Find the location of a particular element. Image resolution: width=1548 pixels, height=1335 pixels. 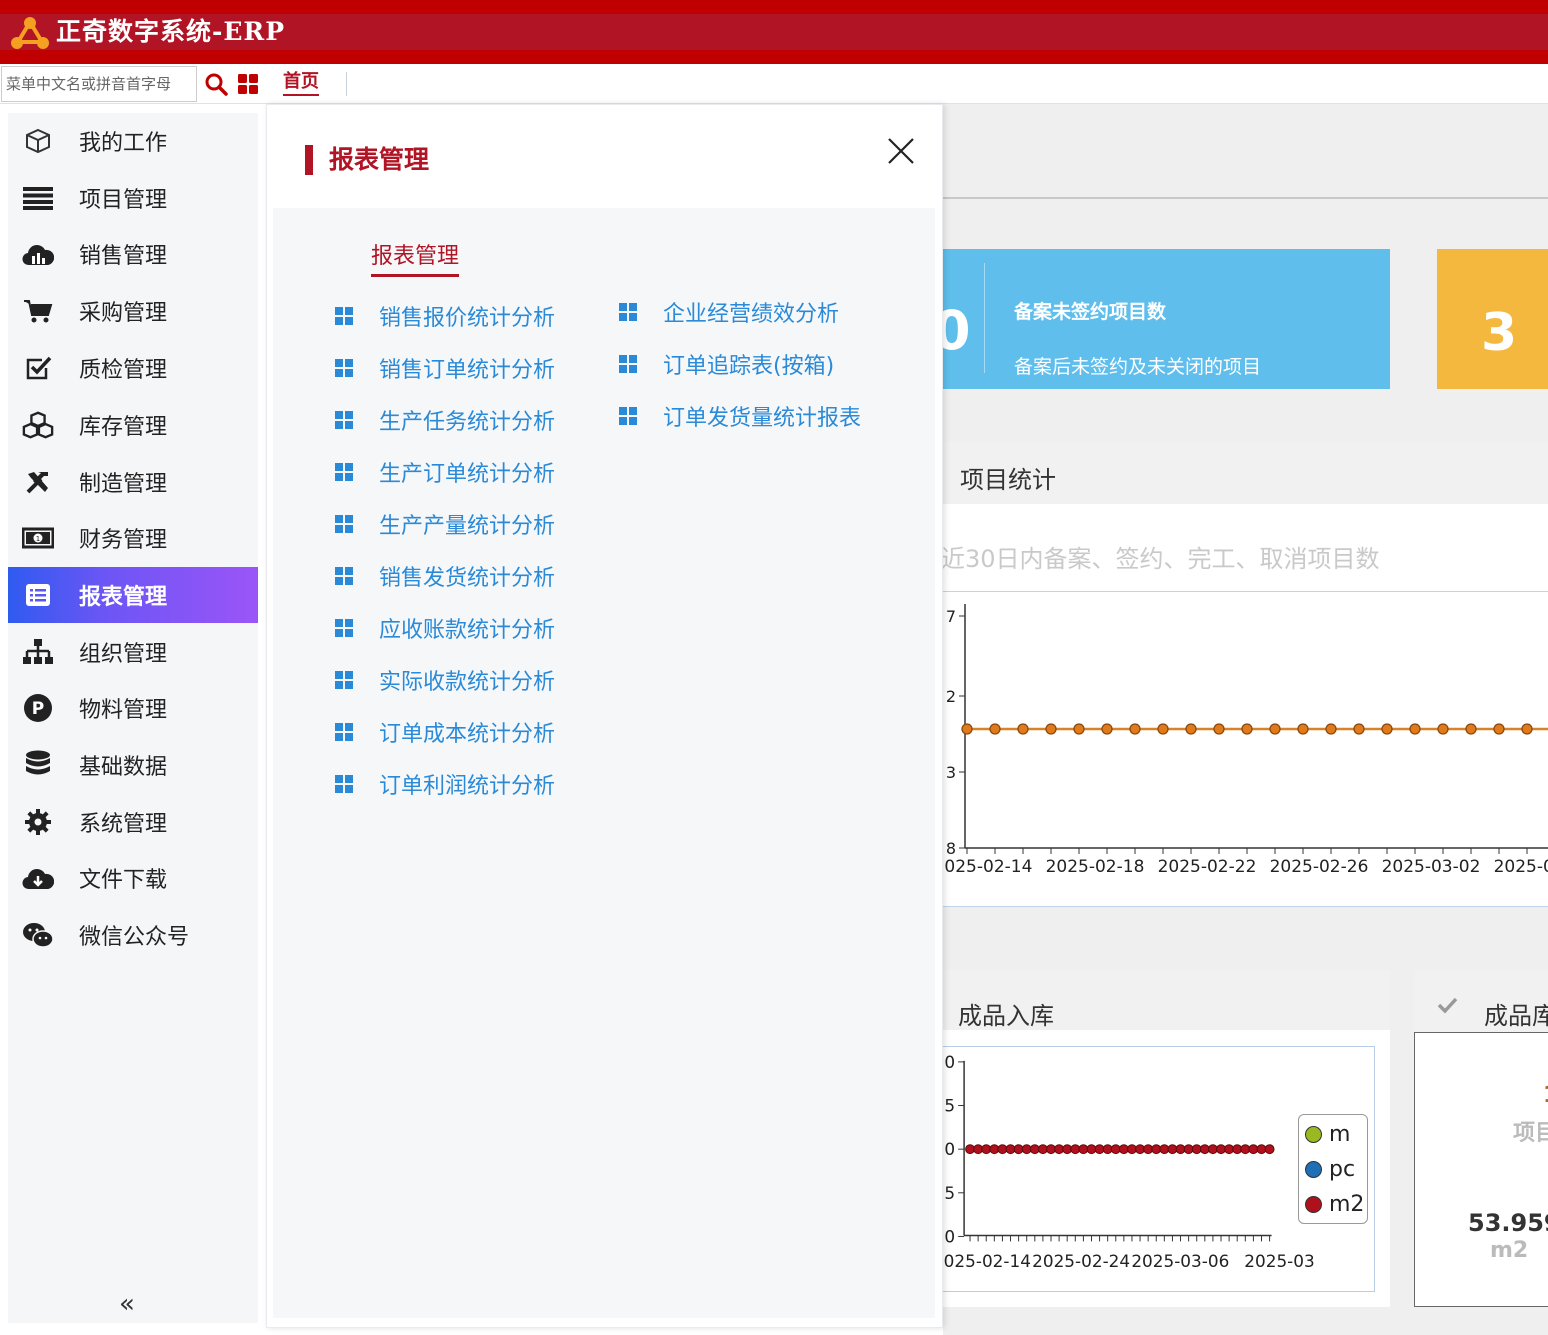

y-tick-label: 3 is located at coordinates (951, 772).